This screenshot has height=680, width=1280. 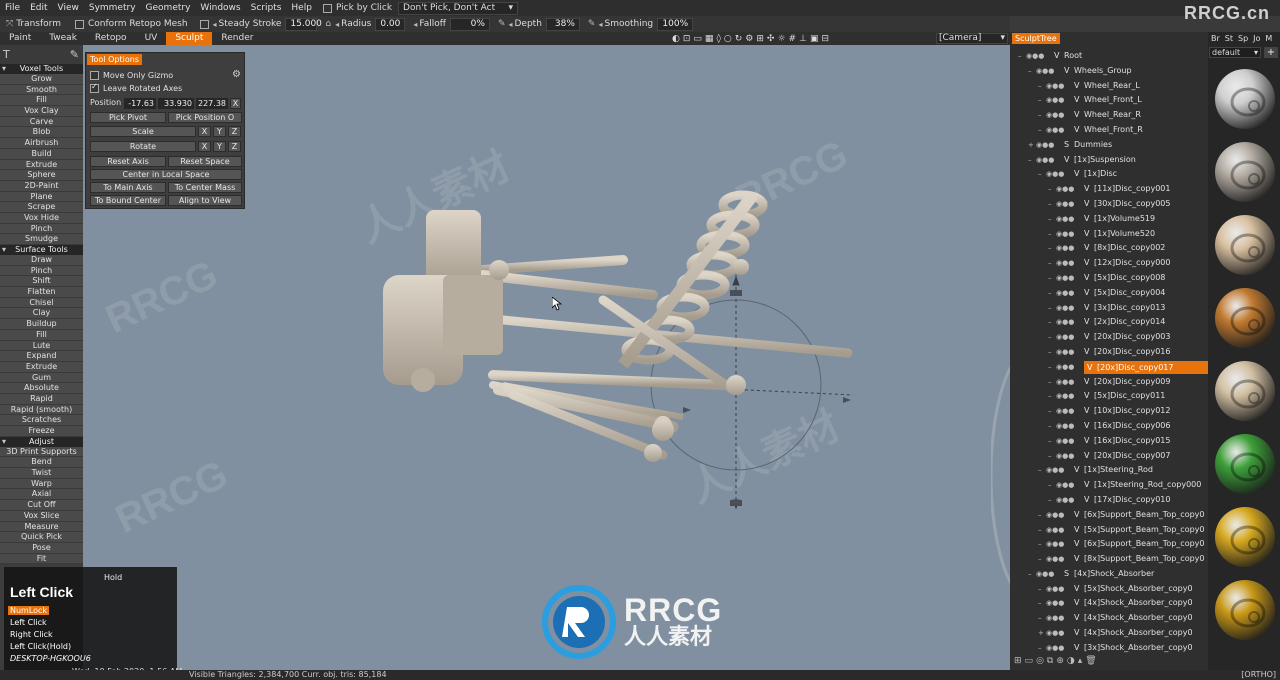 What do you see at coordinates (131, 75) in the screenshot?
I see `move-only-gizmo-toggle: Move Only Gizmo` at bounding box center [131, 75].